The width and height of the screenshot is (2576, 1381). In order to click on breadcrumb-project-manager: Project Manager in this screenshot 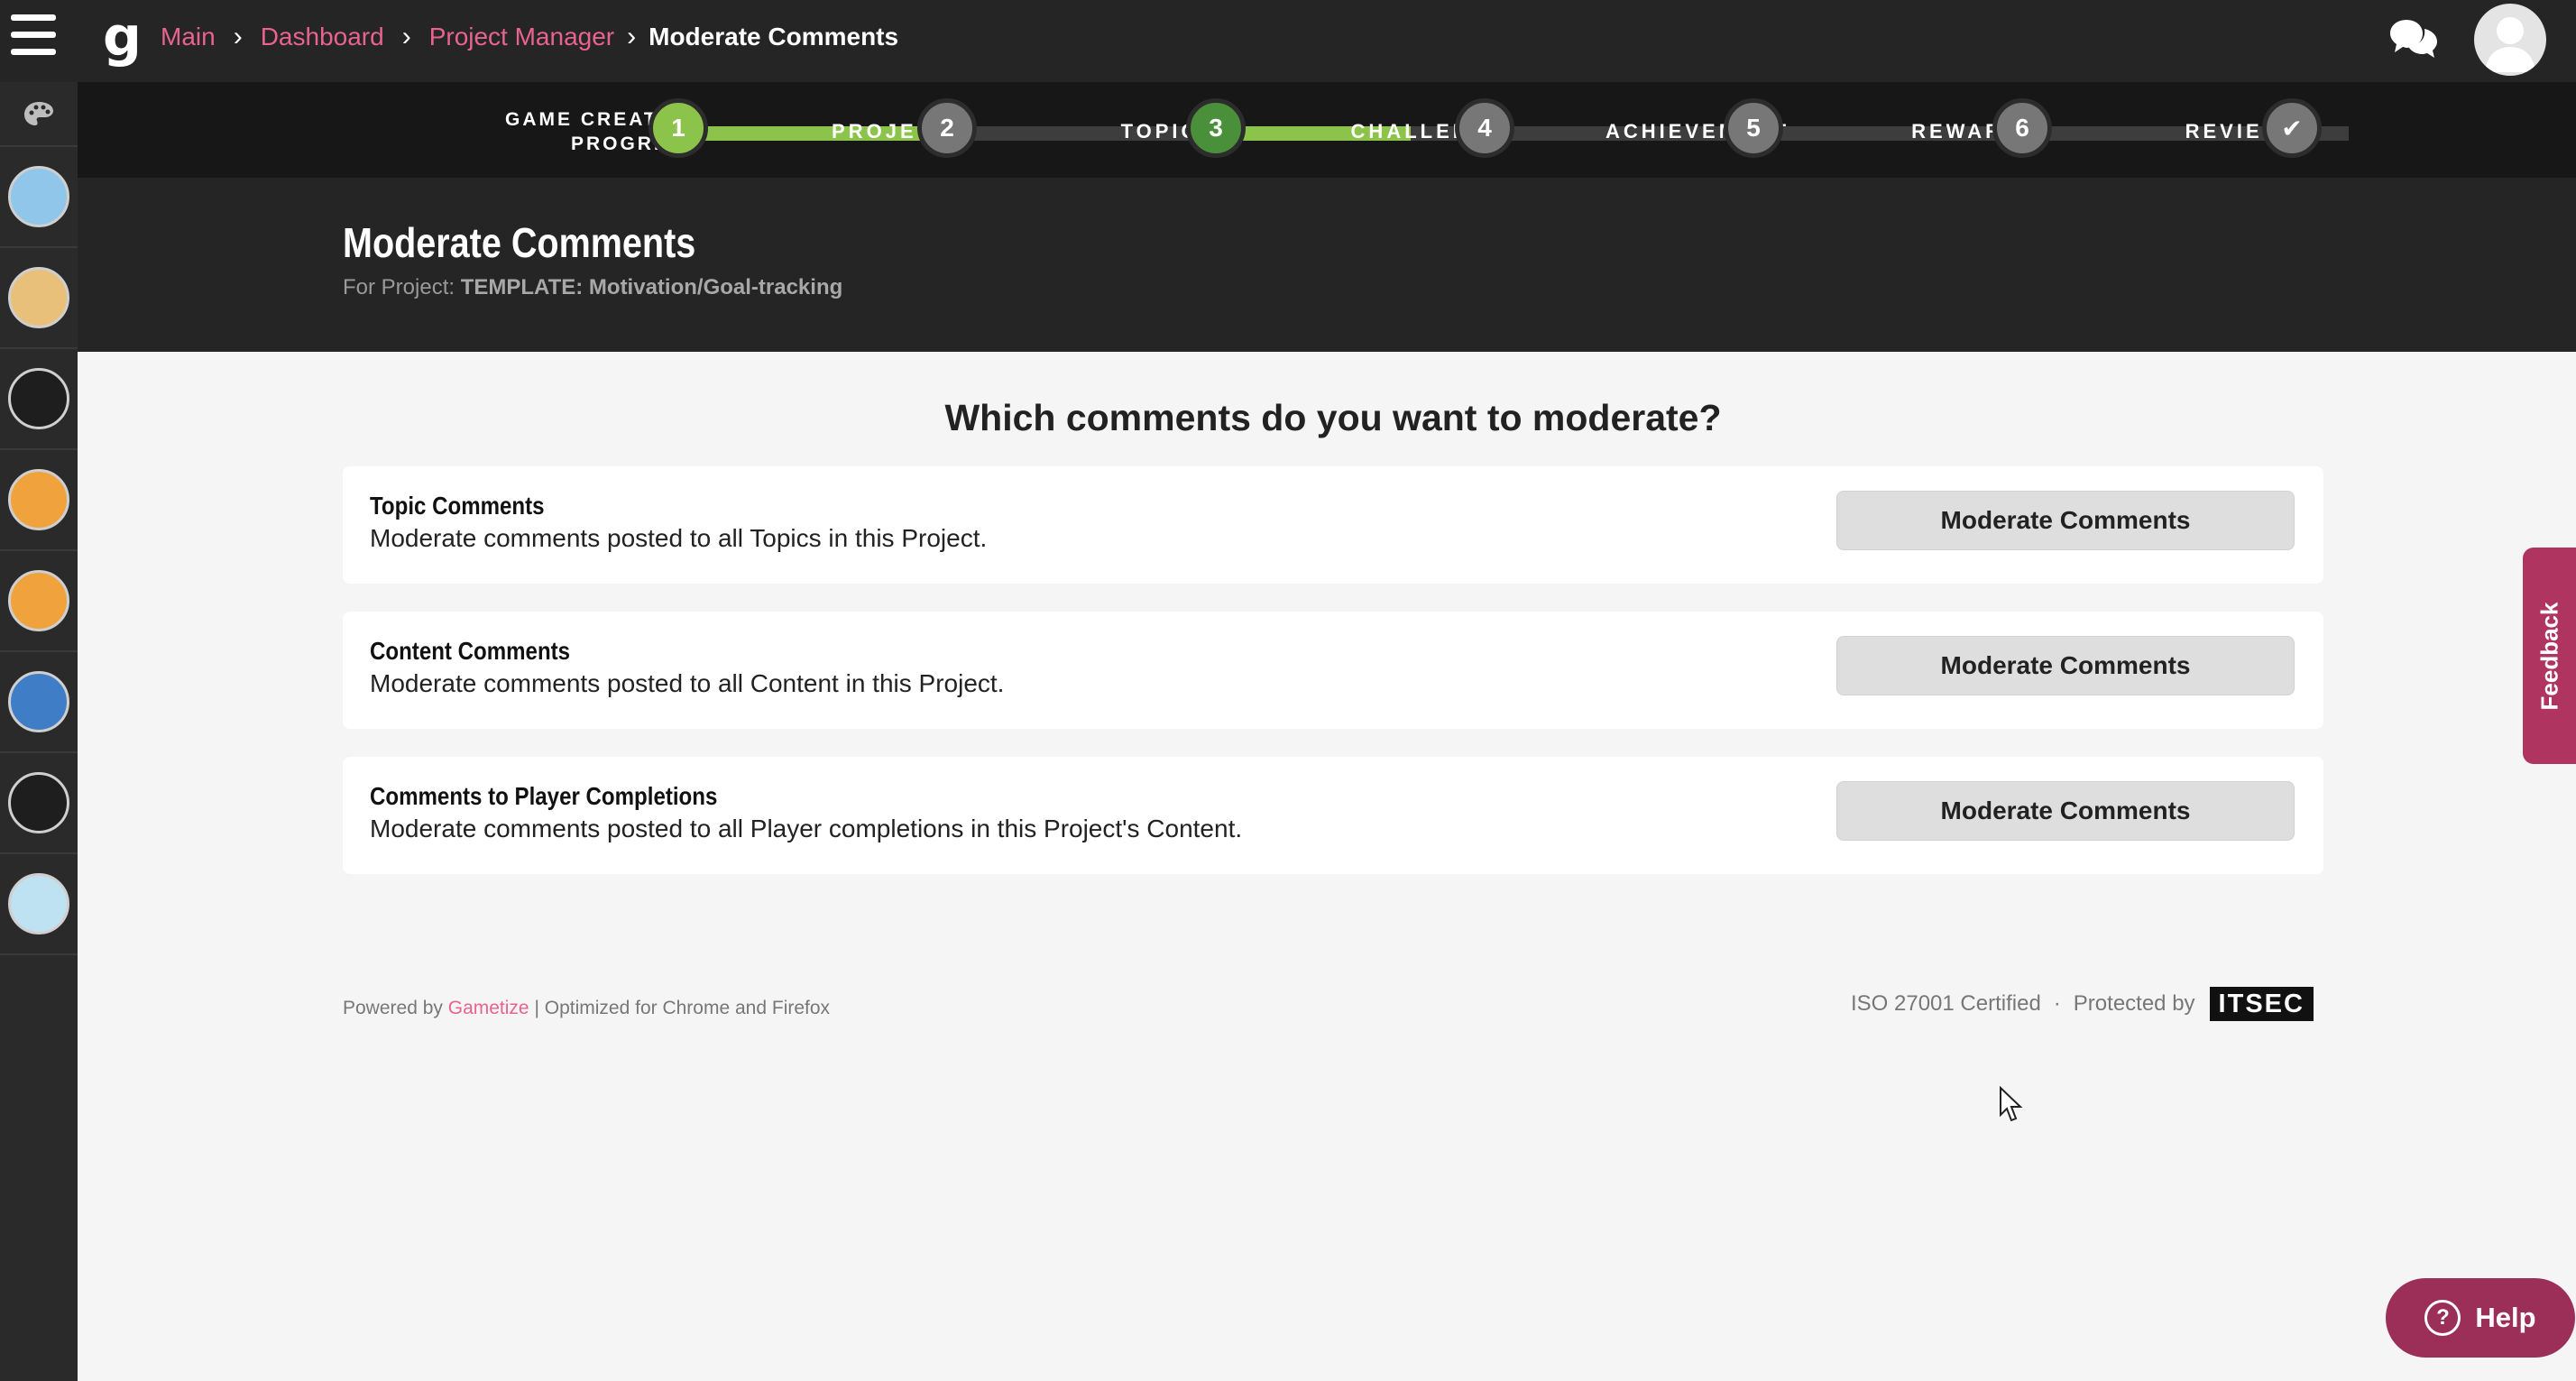, I will do `click(521, 37)`.